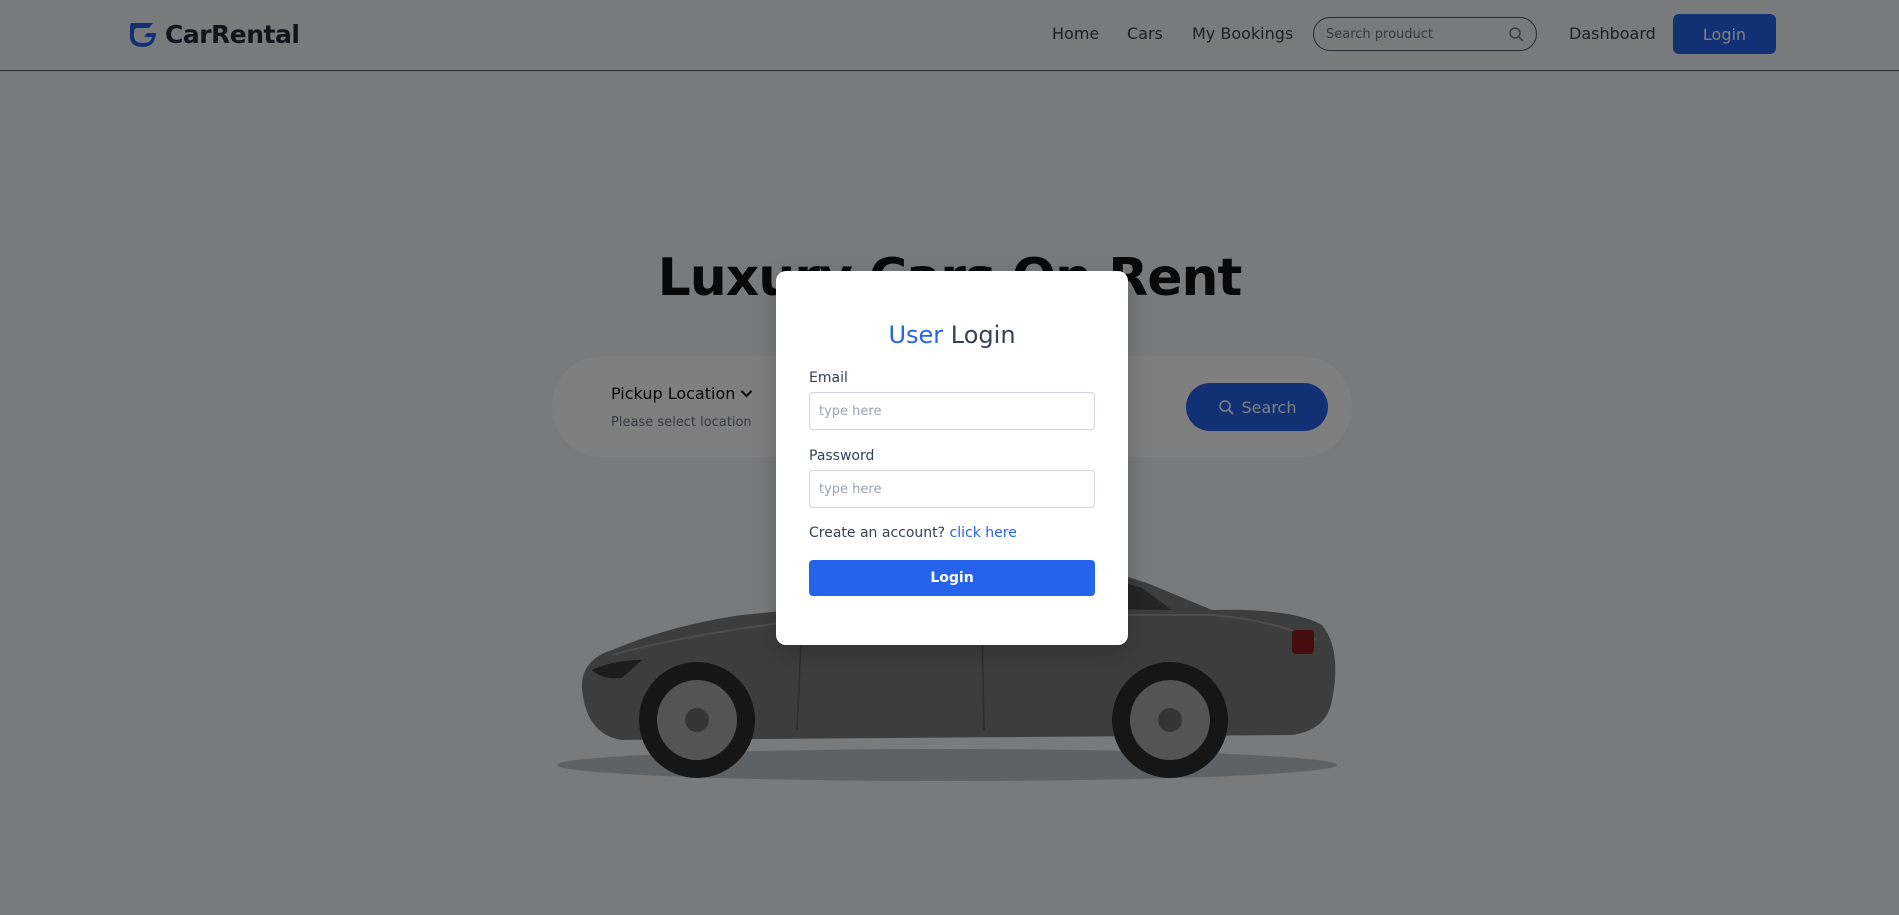 This screenshot has height=915, width=1899. Describe the element at coordinates (952, 489) in the screenshot. I see `password-field` at that location.